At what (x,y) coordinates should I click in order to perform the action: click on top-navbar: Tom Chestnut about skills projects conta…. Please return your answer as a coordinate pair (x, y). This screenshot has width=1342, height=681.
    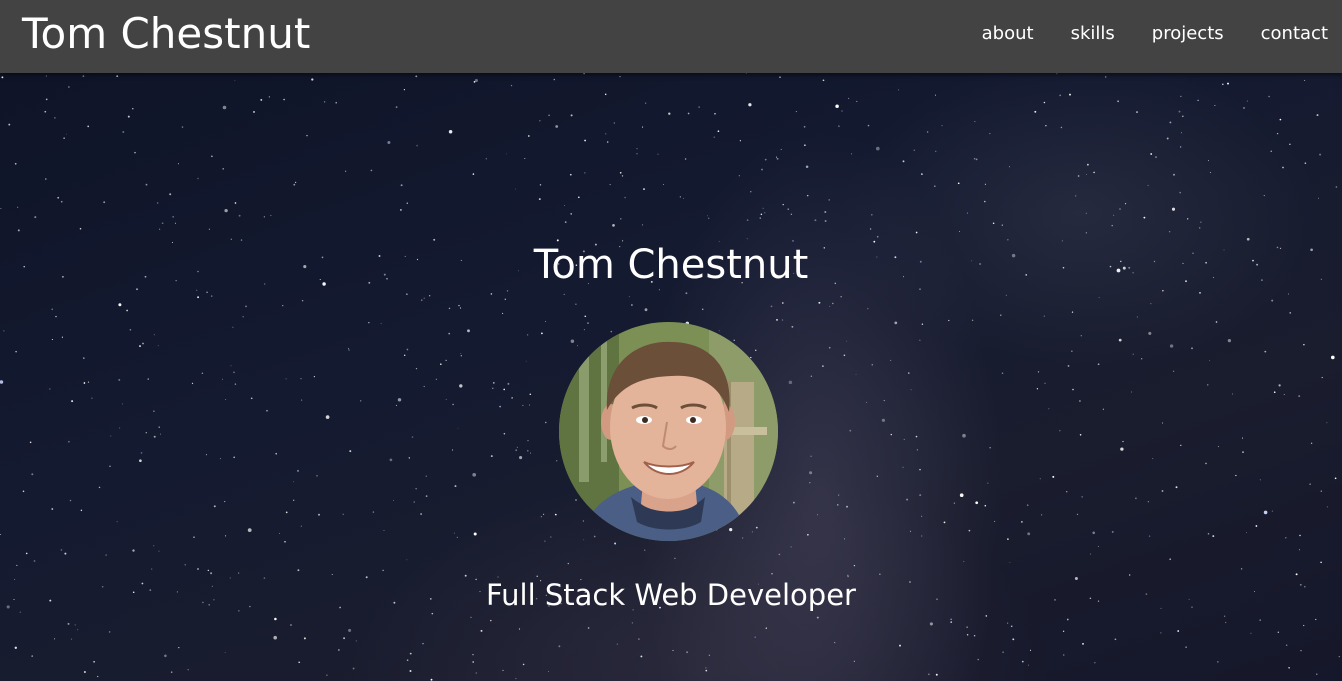
    Looking at the image, I should click on (671, 36).